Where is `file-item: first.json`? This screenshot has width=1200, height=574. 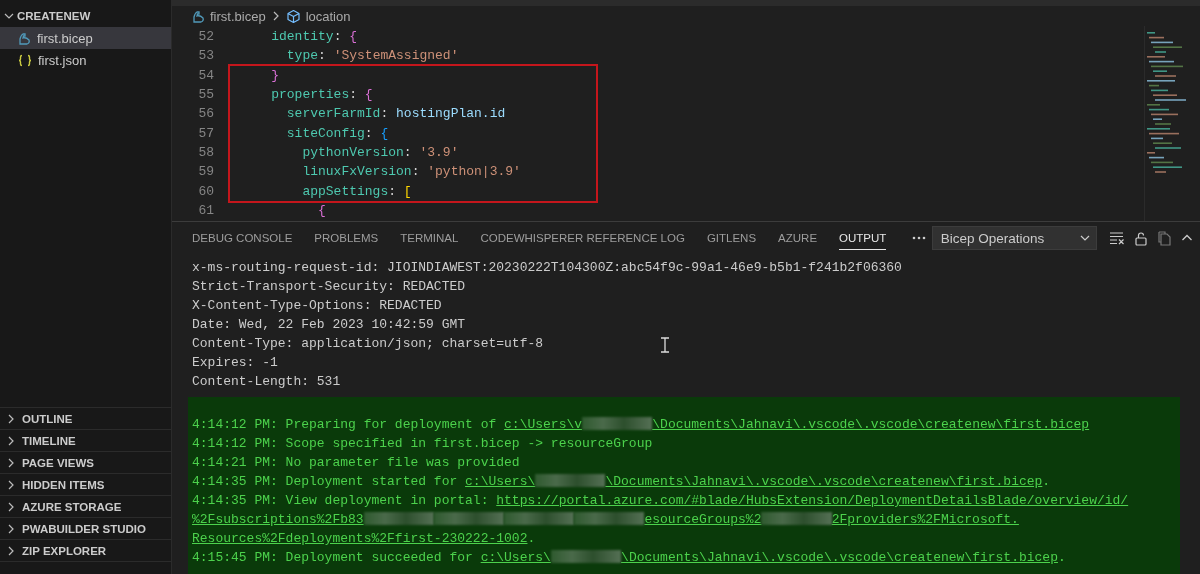
file-item: first.json is located at coordinates (85, 60).